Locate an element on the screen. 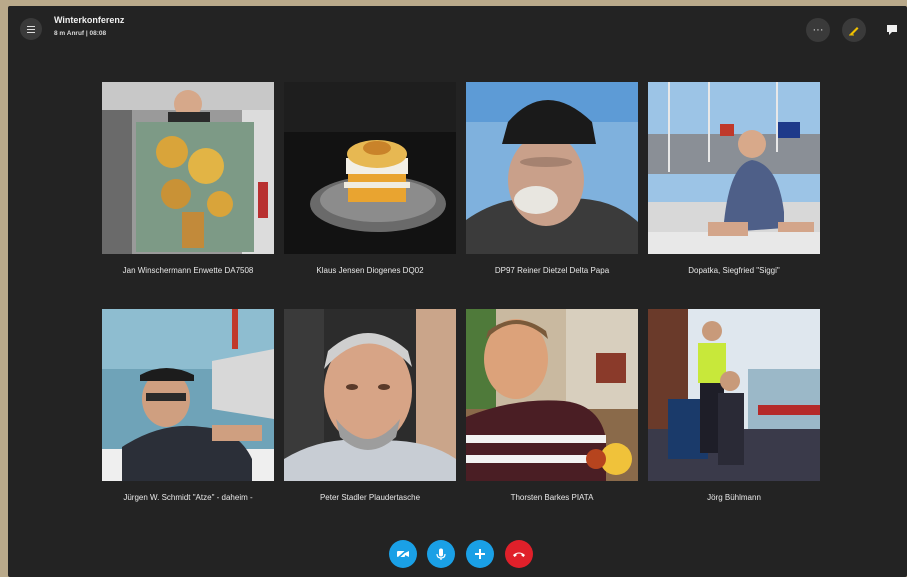  mic-toggle-button is located at coordinates (441, 554).